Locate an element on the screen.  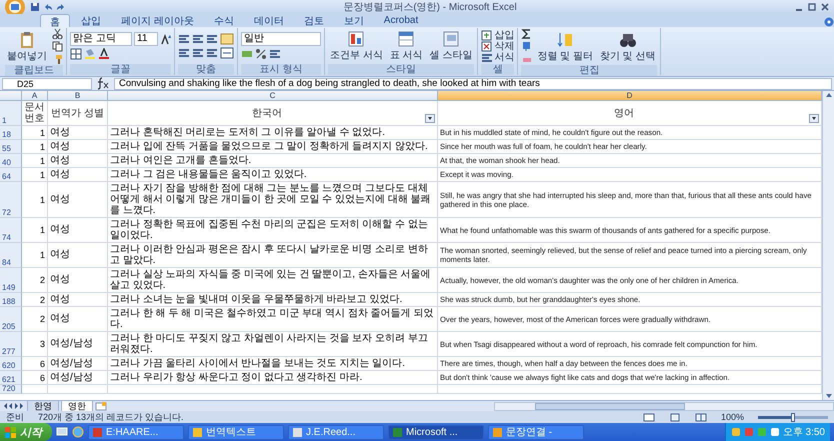
copy-icon is located at coordinates (57, 46).